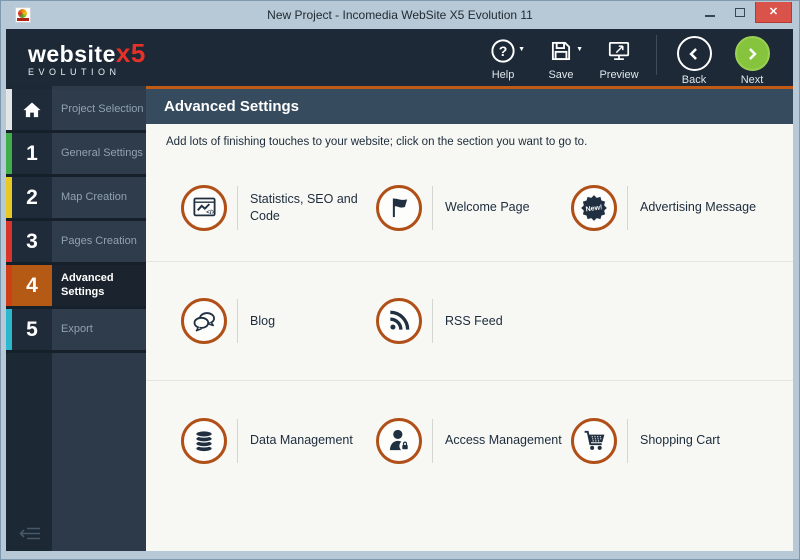 The image size is (800, 560). Describe the element at coordinates (204, 321) in the screenshot. I see `blog-icon` at that location.